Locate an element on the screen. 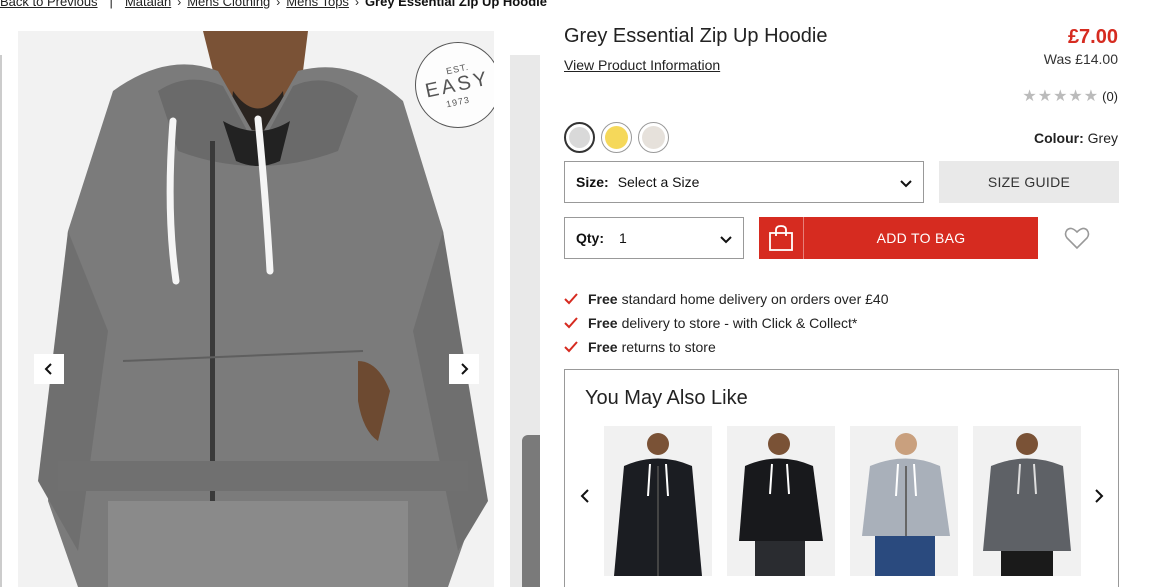 Image resolution: width=1158 pixels, height=587 pixels. next-image-strip is located at coordinates (531, 511).